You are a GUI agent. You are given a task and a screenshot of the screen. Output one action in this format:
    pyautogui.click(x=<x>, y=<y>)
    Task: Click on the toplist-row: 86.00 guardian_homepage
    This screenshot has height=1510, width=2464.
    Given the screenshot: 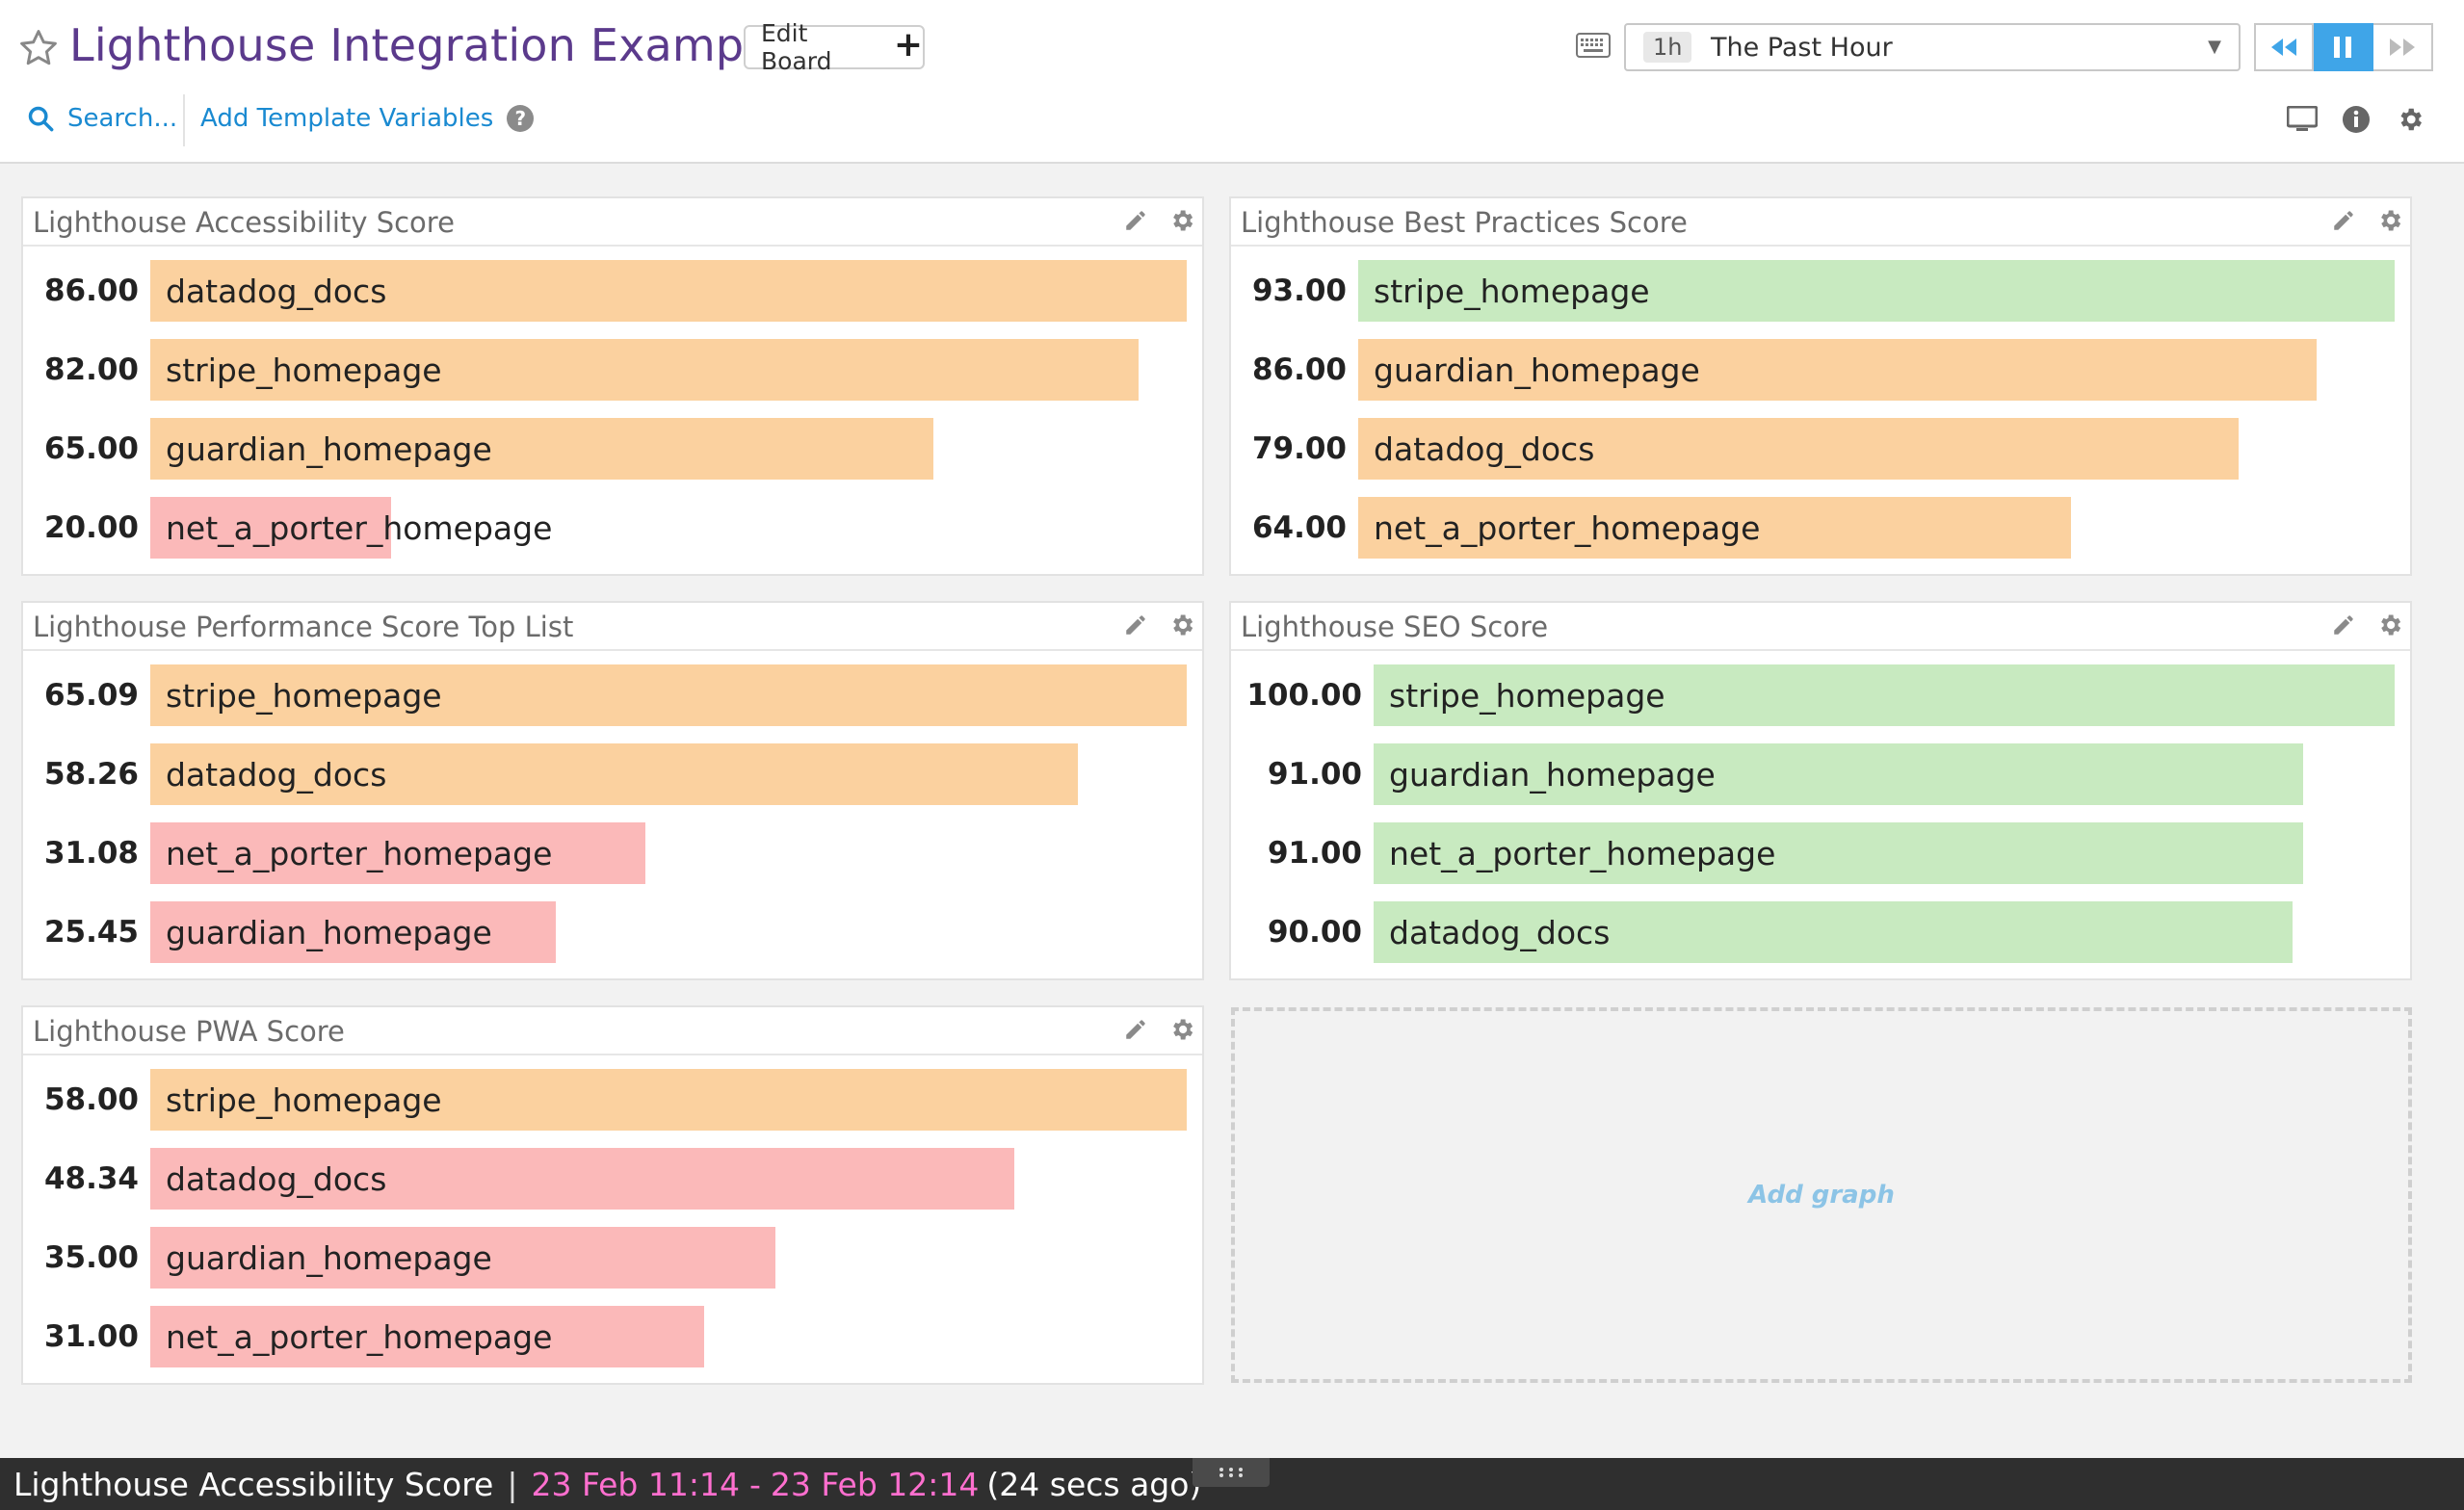 What is the action you would take?
    pyautogui.click(x=1820, y=370)
    